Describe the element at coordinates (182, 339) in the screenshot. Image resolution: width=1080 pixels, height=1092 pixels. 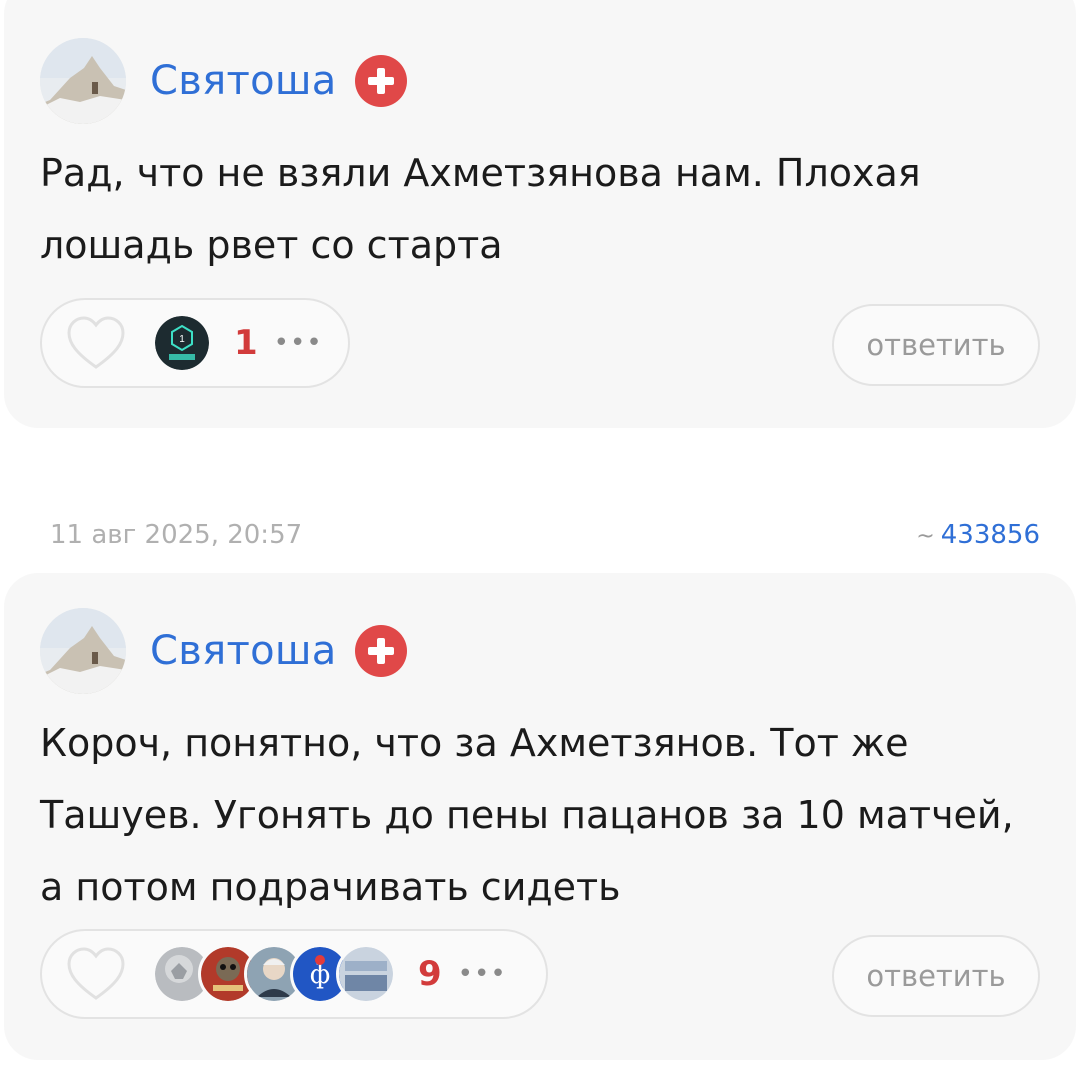
I see `svg-text: 1` at that location.